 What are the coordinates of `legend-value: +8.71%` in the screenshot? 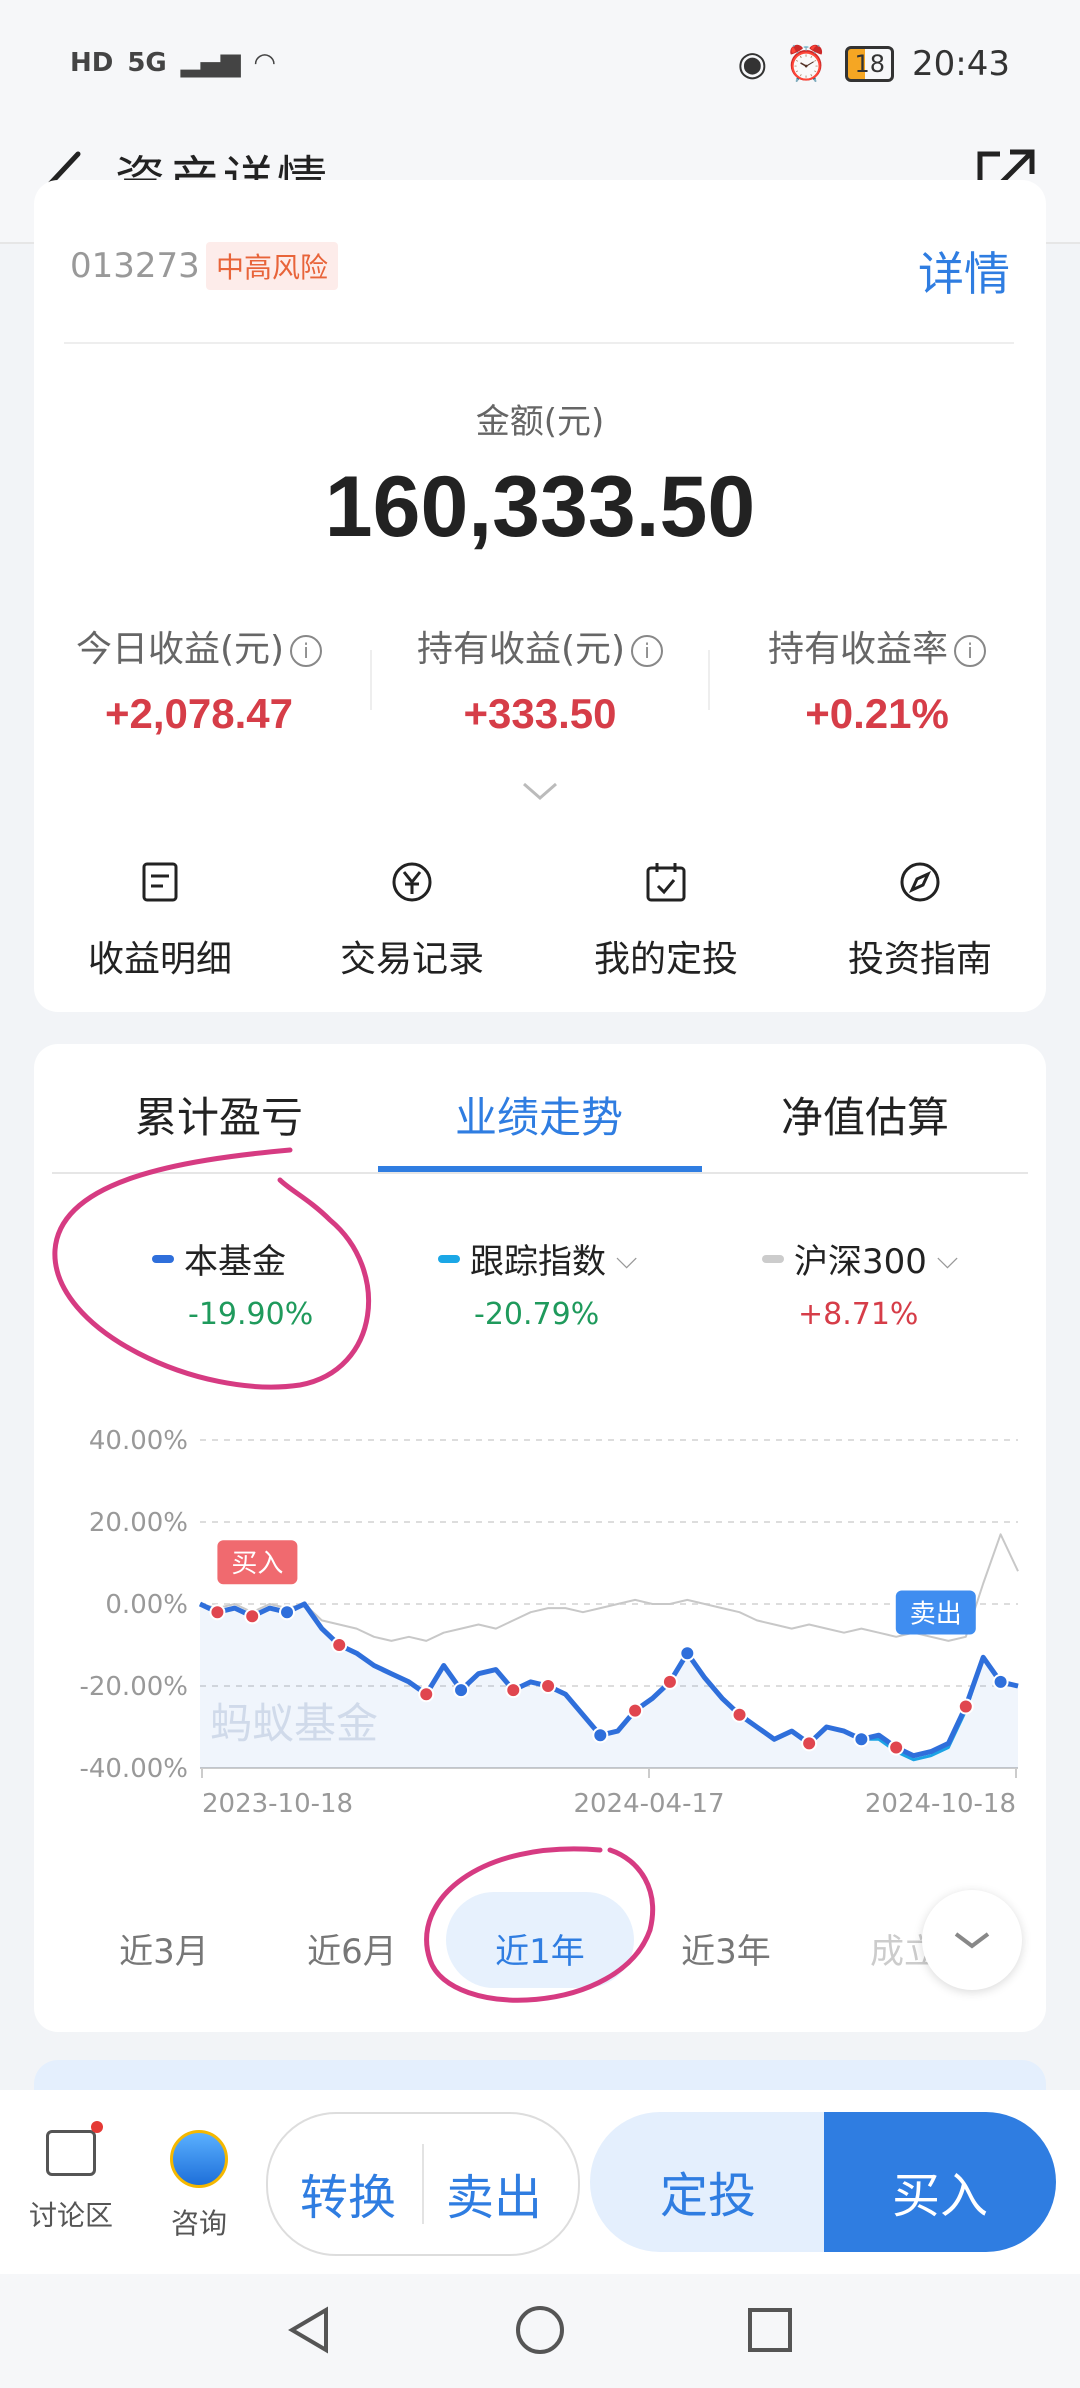 It's located at (858, 1314).